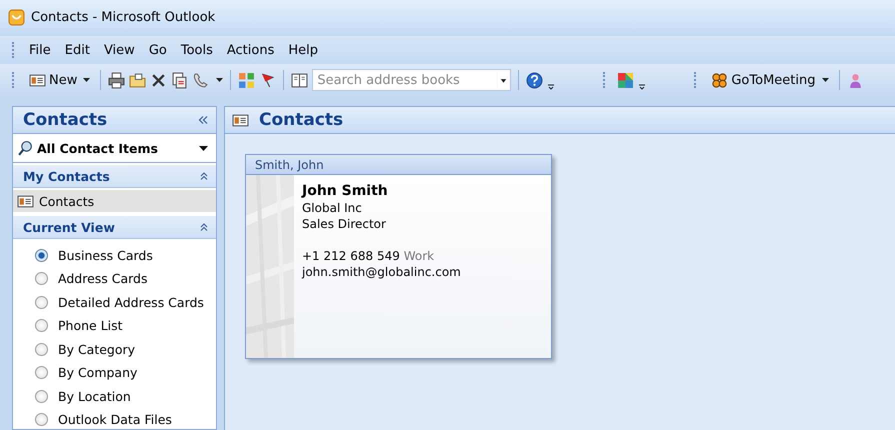 This screenshot has height=430, width=895. I want to click on menu-item: Edit, so click(77, 50).